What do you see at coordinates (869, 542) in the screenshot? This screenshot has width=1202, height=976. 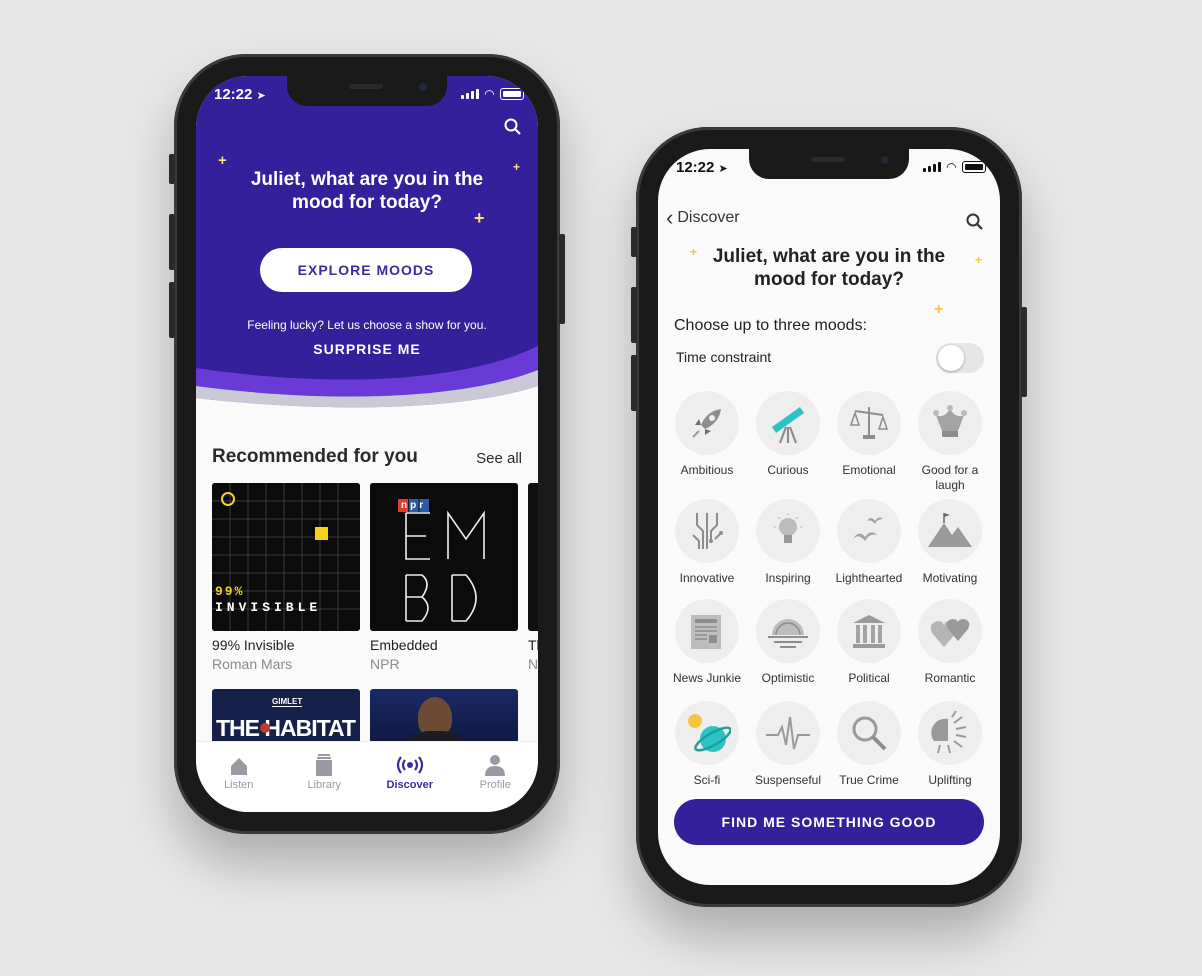 I see `mood-lighthearted: Lighthearted` at bounding box center [869, 542].